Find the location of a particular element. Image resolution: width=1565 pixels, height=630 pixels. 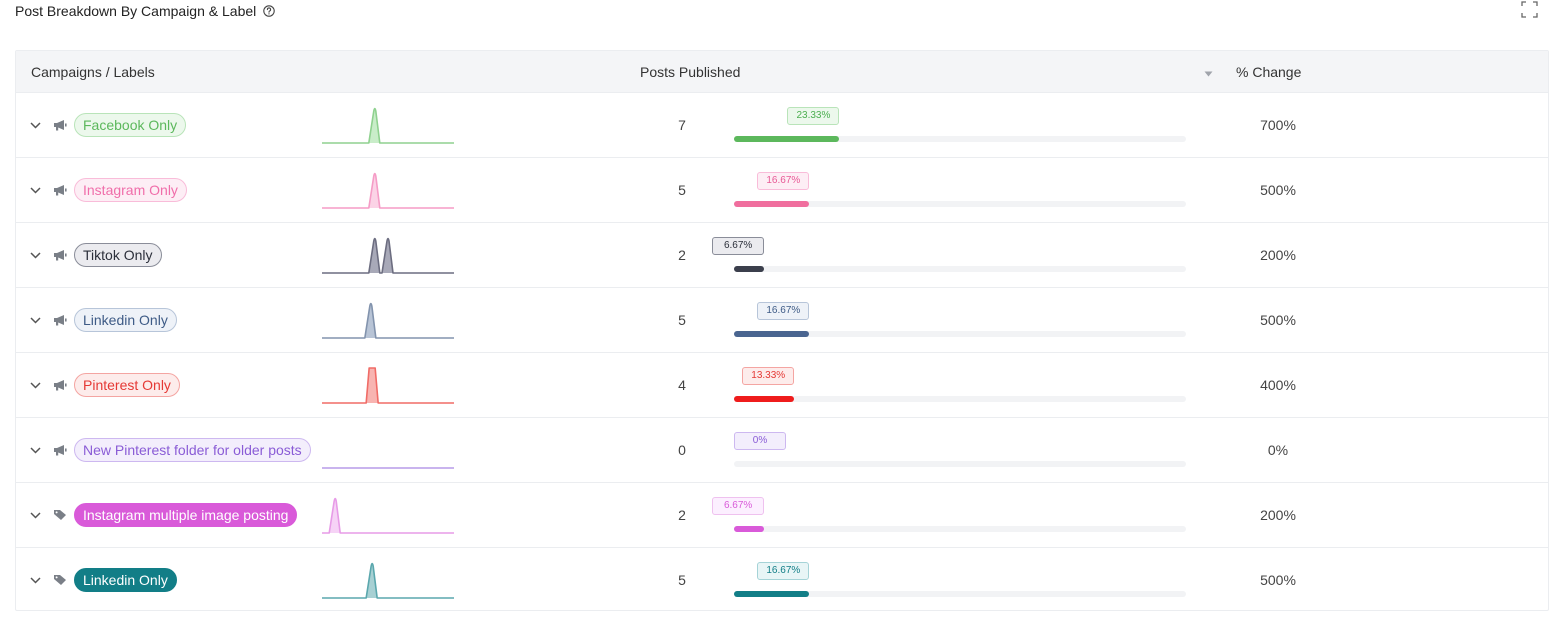

column-header-posts-published: Posts Published is located at coordinates (690, 72).